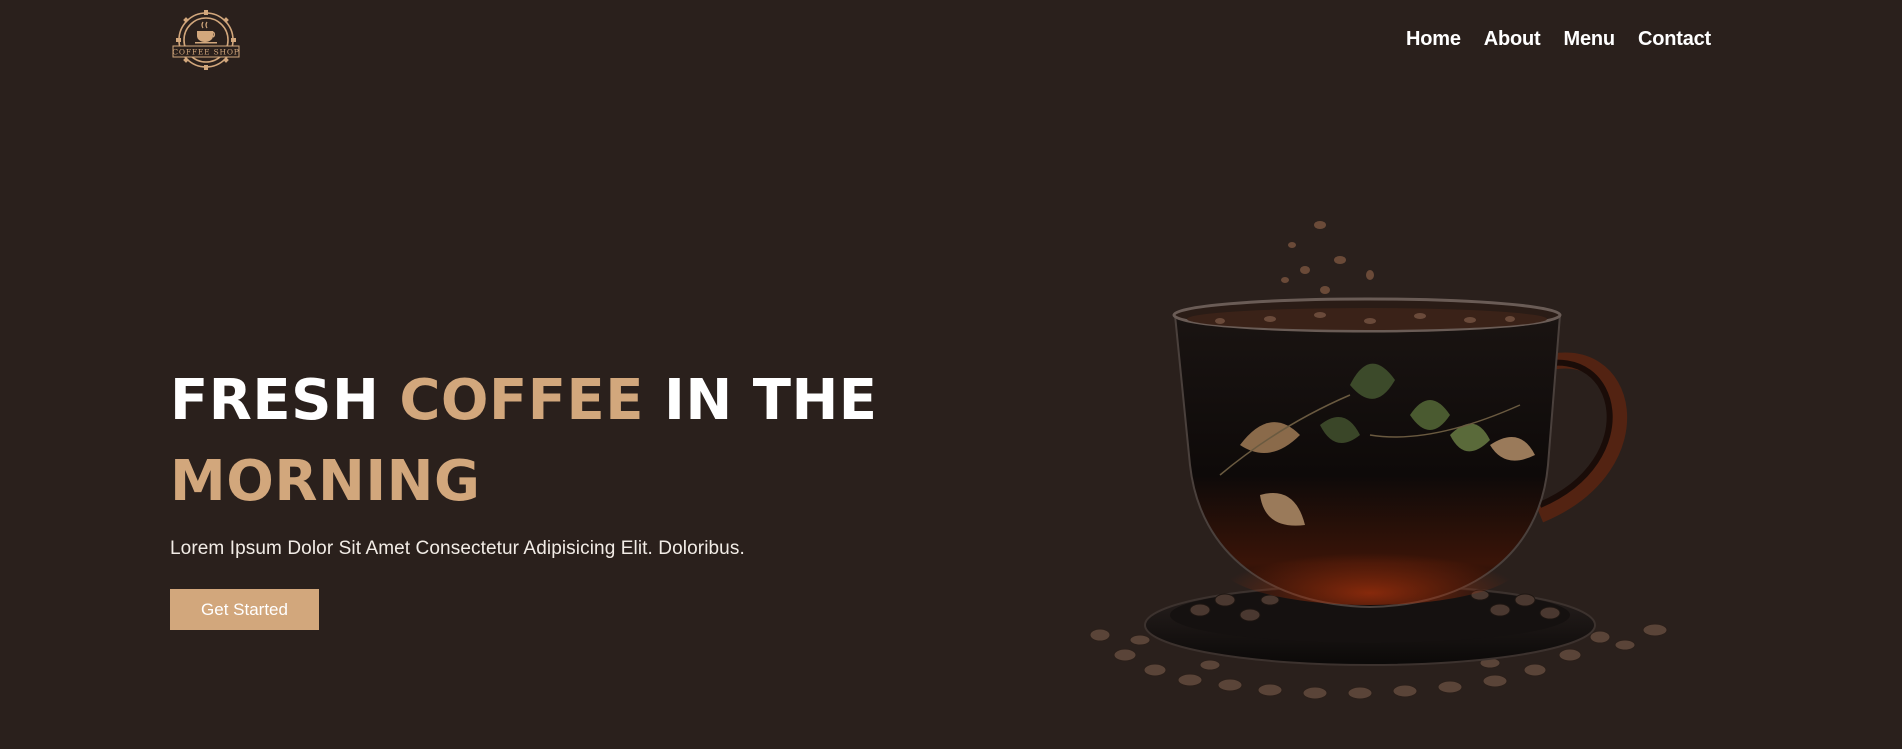 The image size is (1902, 749). I want to click on hero-title-part-4: MORNING, so click(325, 481).